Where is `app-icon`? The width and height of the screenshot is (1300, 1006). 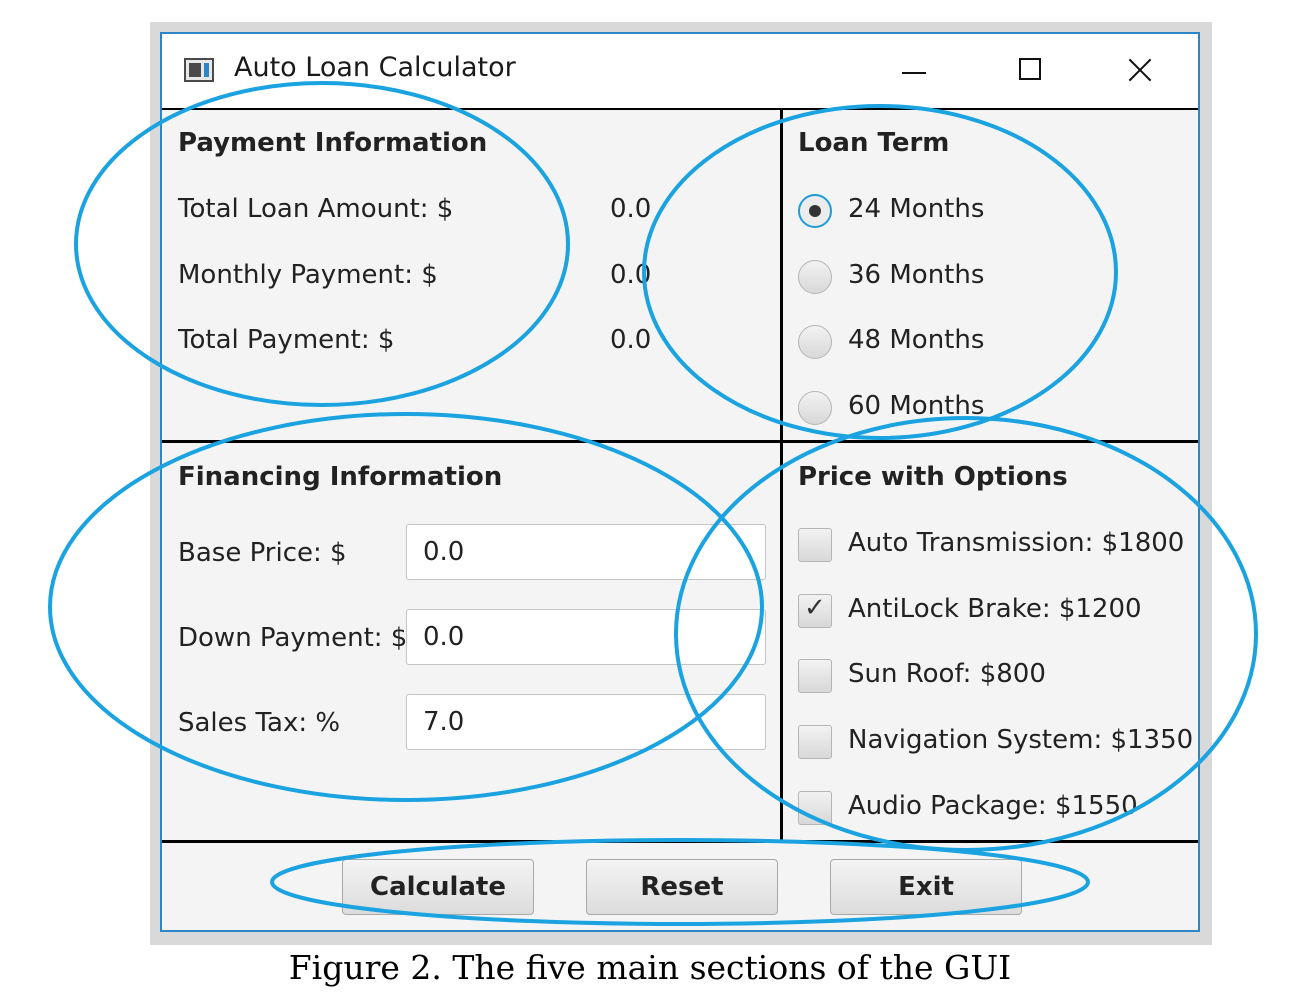
app-icon is located at coordinates (199, 70).